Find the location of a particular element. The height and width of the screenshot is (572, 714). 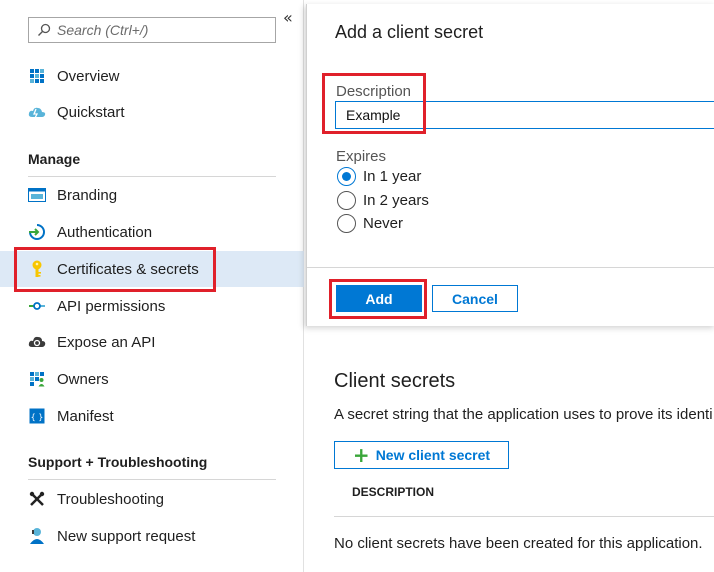

sidebar-item-label: Authentication is located at coordinates (105, 232).